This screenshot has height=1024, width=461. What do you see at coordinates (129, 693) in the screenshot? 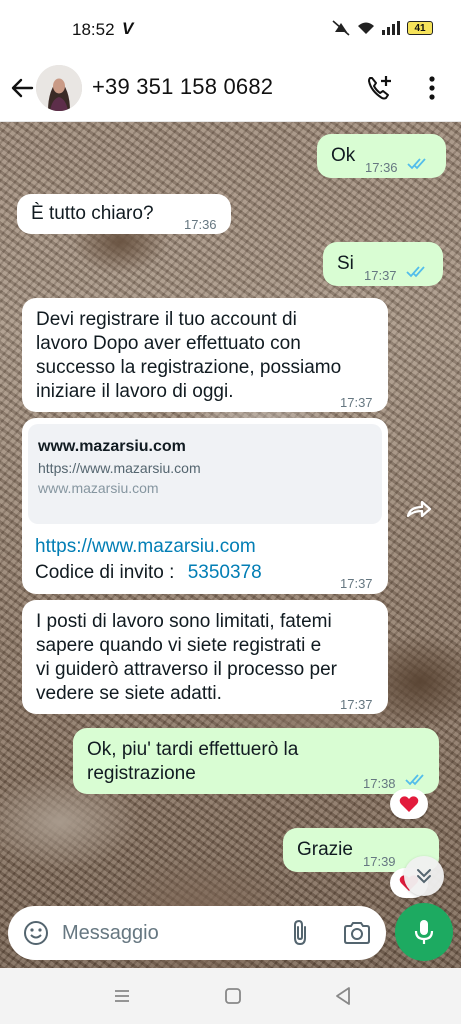
I see `message-line: vedere se siete adatti.` at bounding box center [129, 693].